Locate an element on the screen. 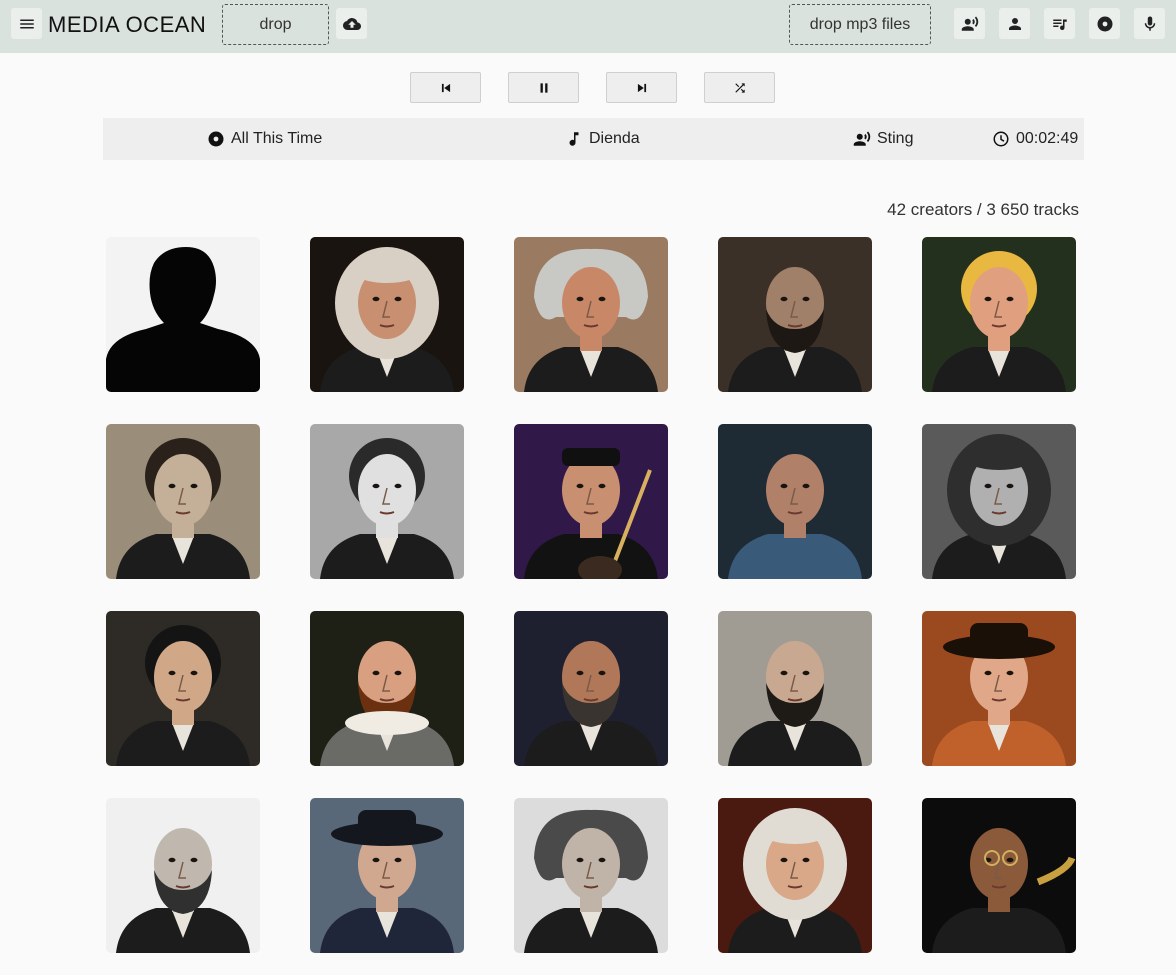  microphone-icon is located at coordinates (1149, 23).